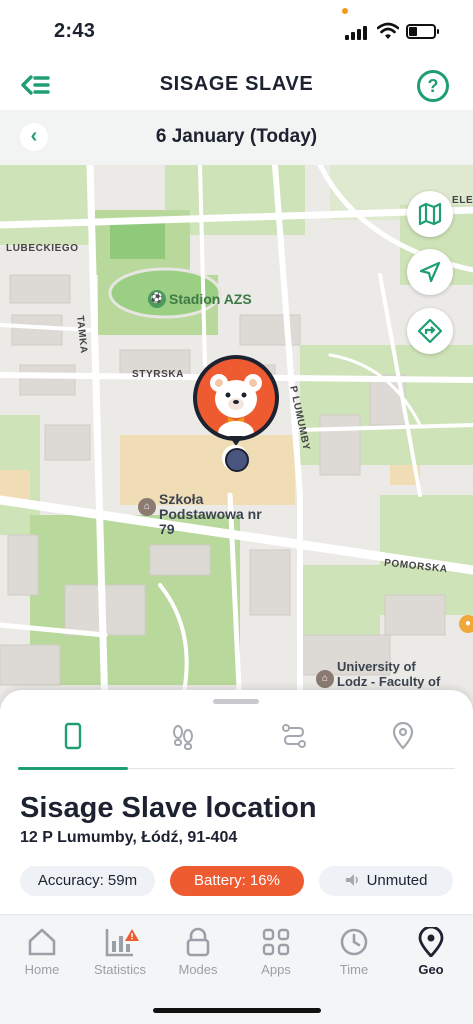  Describe the element at coordinates (219, 514) in the screenshot. I see `poi-school: Szkoła Podstawowa nr 79` at that location.